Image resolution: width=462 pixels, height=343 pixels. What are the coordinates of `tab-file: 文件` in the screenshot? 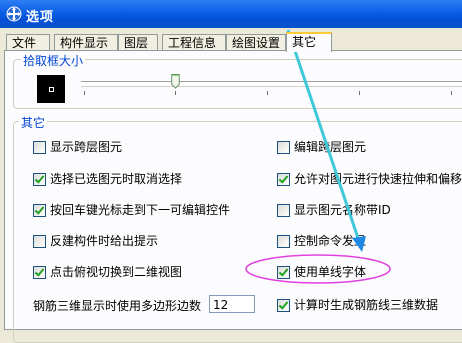 It's located at (28, 42).